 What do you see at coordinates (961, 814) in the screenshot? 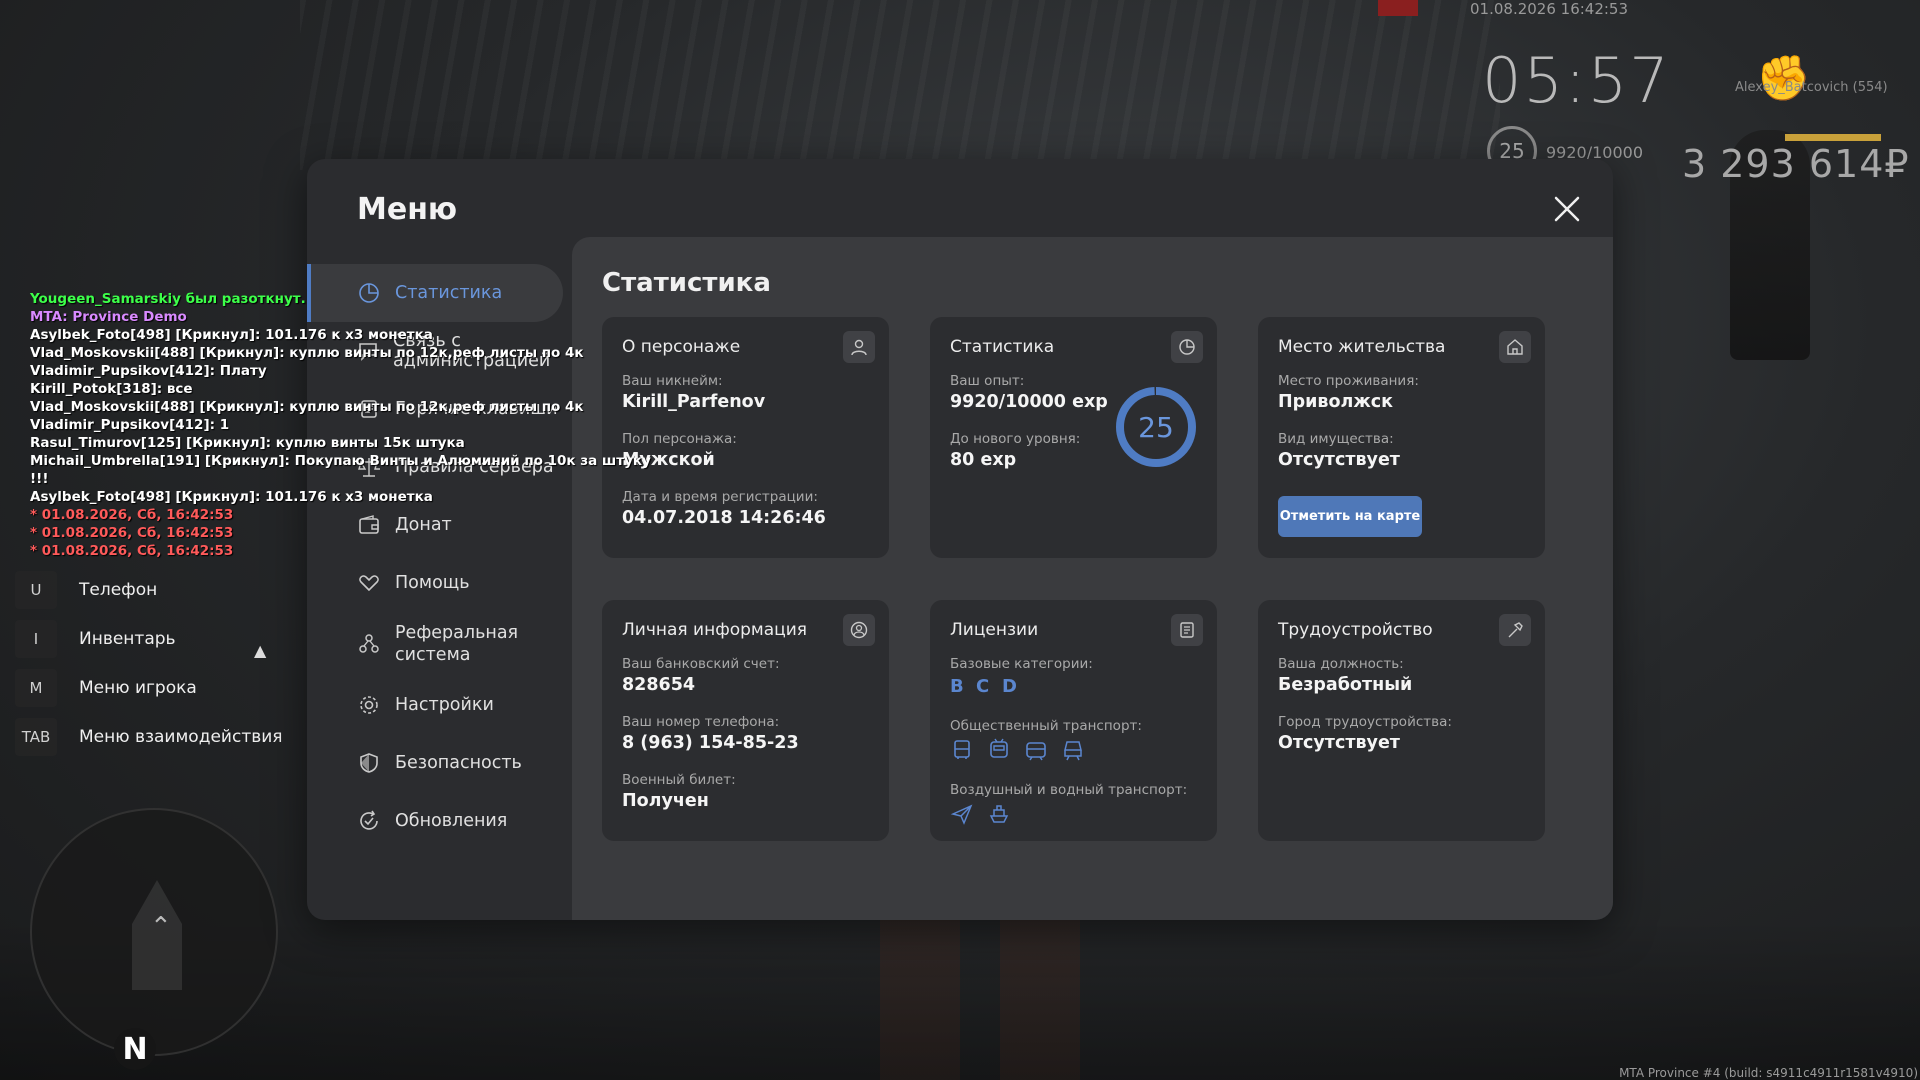
I see `plane-icon` at bounding box center [961, 814].